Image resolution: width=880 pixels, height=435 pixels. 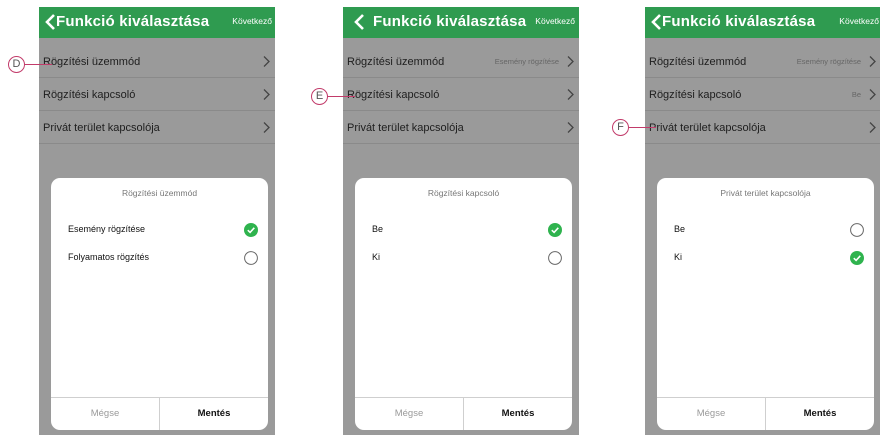 What do you see at coordinates (856, 94) in the screenshot?
I see `row-value: Be` at bounding box center [856, 94].